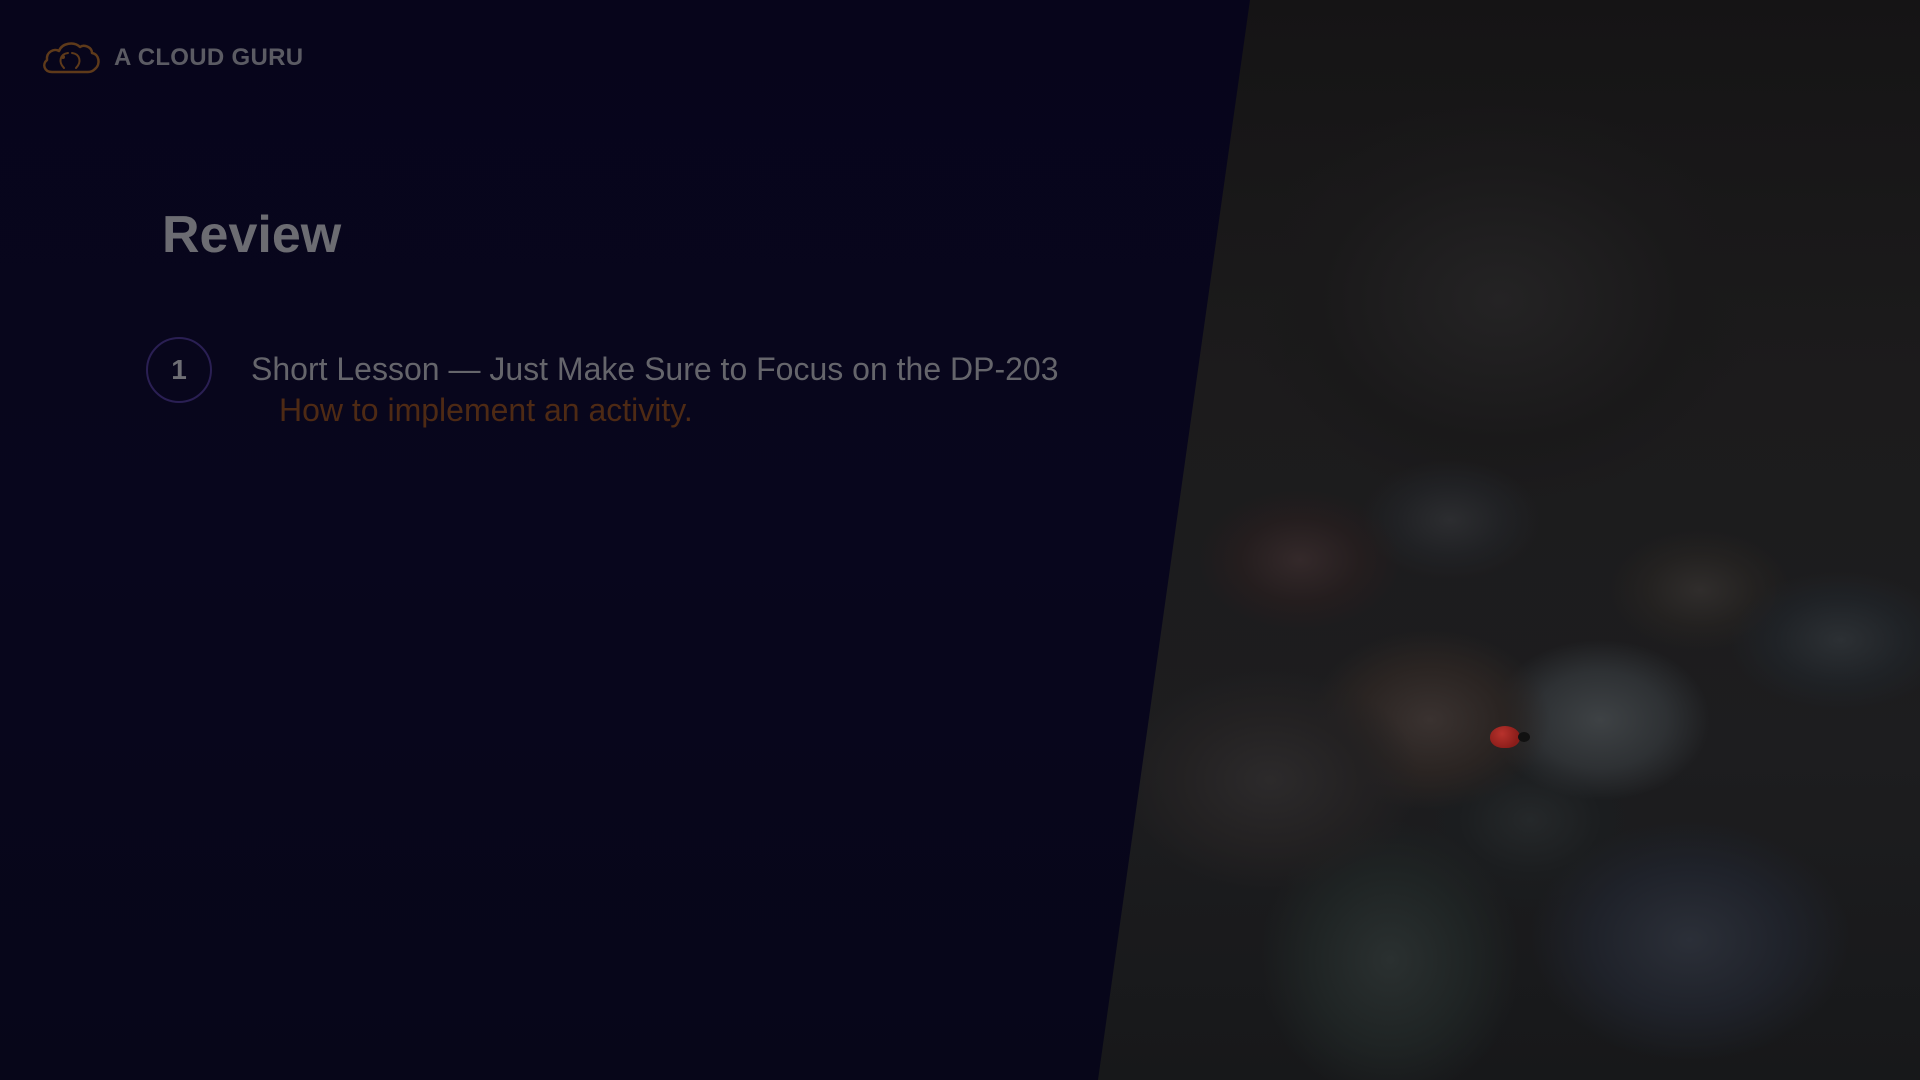  I want to click on ladybug-image, so click(1510, 737).